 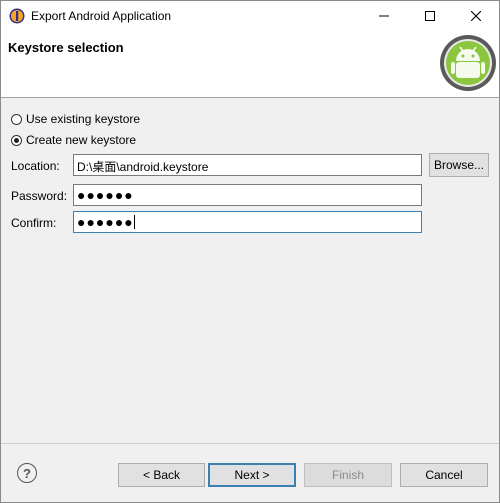 I want to click on create-new-label: Create new keystore, so click(x=81, y=140).